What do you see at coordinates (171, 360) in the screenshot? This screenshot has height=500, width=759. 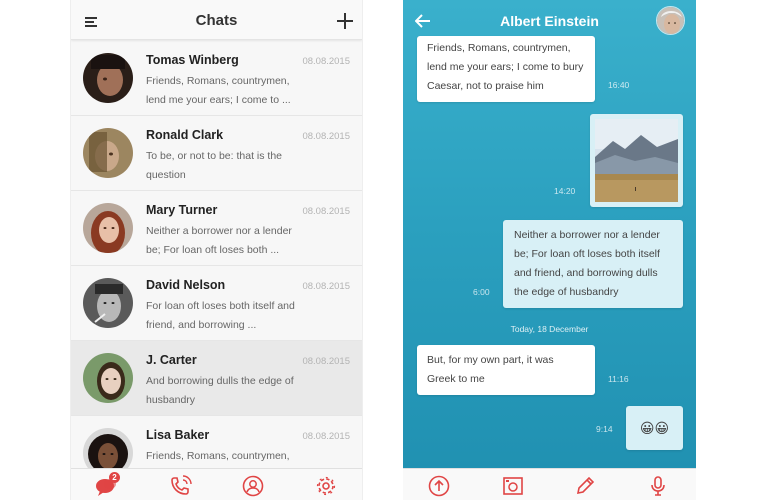 I see `chat-name: J. Carter` at bounding box center [171, 360].